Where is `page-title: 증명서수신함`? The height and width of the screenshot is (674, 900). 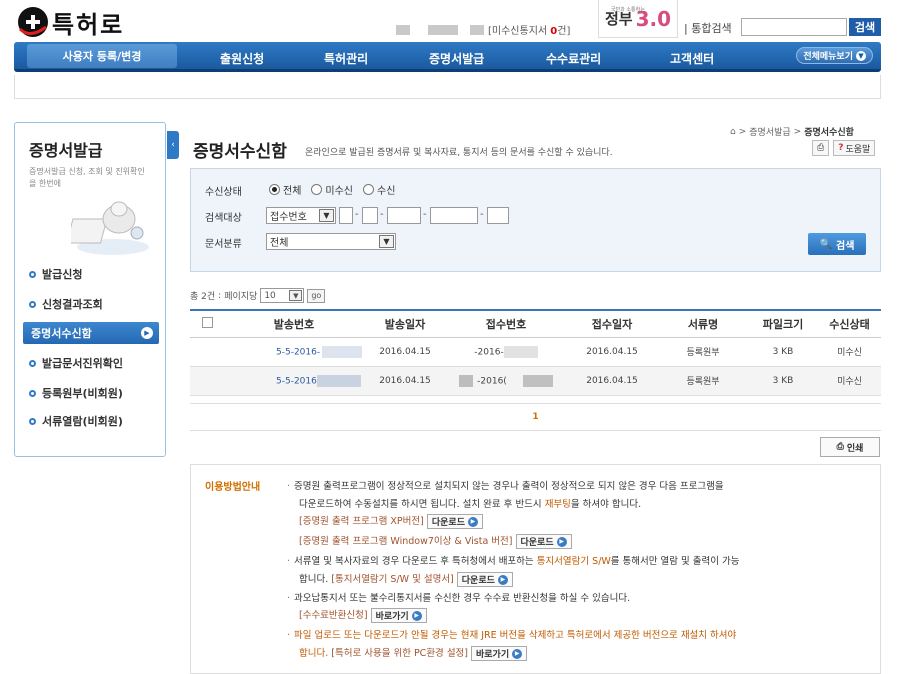
page-title: 증명서수신함 is located at coordinates (240, 152).